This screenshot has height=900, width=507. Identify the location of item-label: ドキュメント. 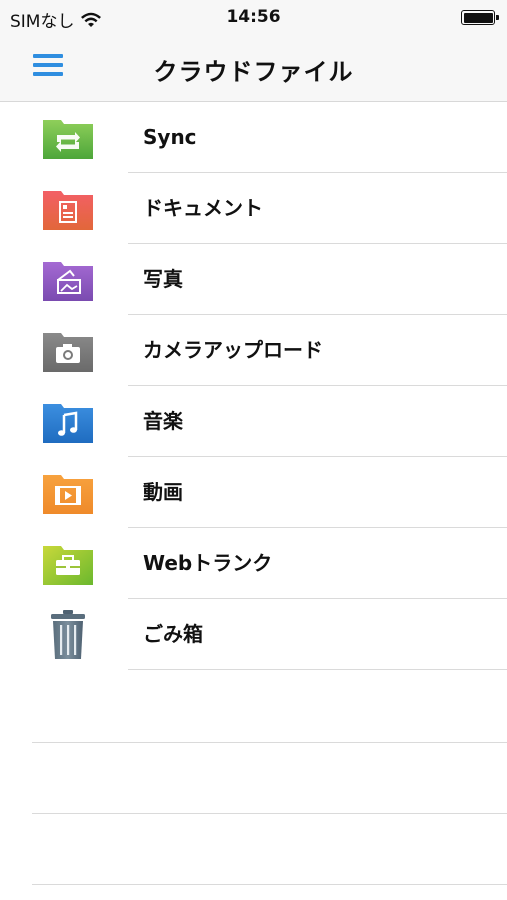
(203, 208).